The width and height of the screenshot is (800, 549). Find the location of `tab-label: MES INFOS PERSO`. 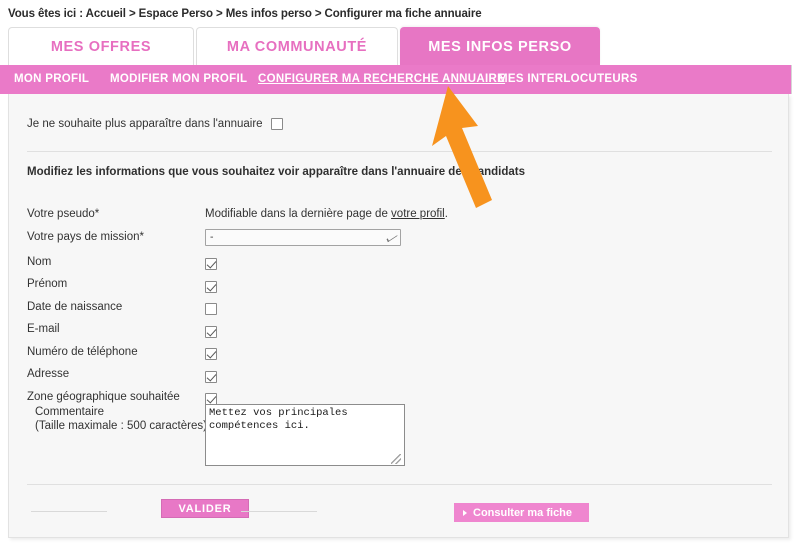

tab-label: MES INFOS PERSO is located at coordinates (500, 46).